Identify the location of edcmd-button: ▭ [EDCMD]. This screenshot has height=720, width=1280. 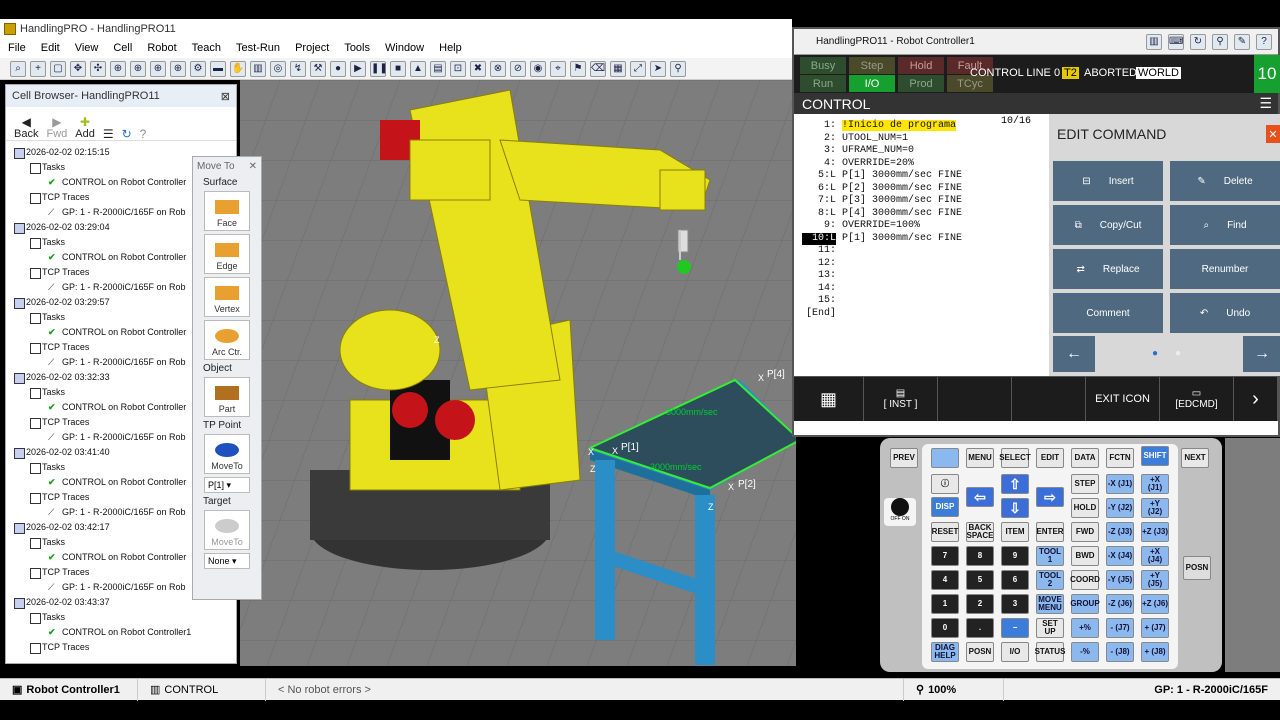
(1197, 399).